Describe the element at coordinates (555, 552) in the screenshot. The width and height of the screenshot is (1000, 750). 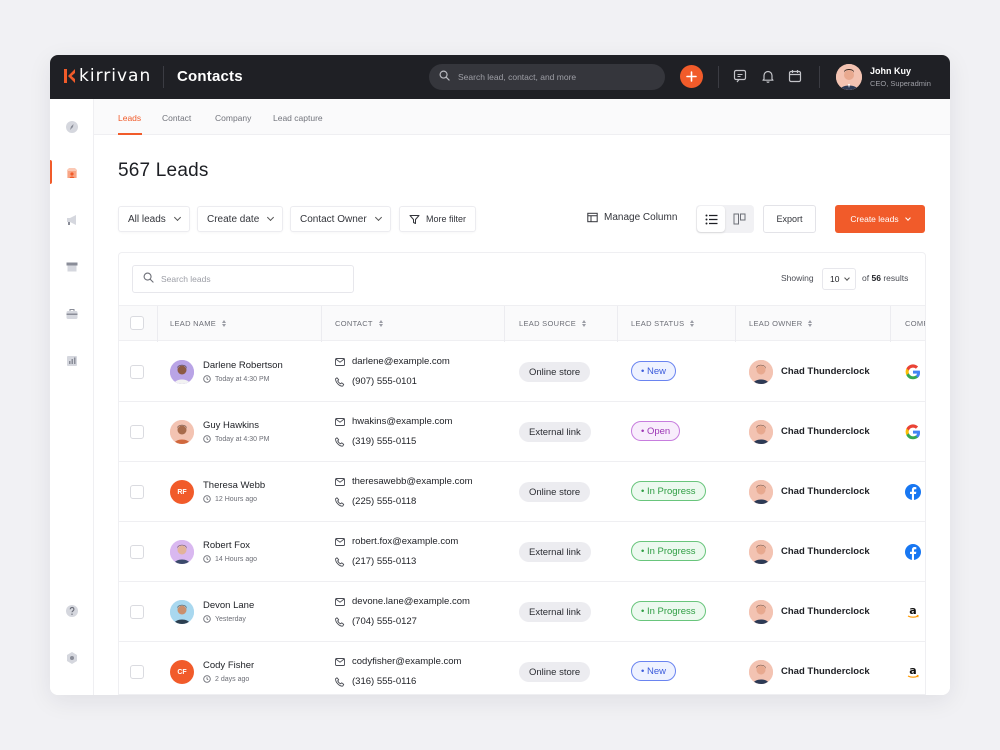
I see `lead-source-badge: External link` at that location.